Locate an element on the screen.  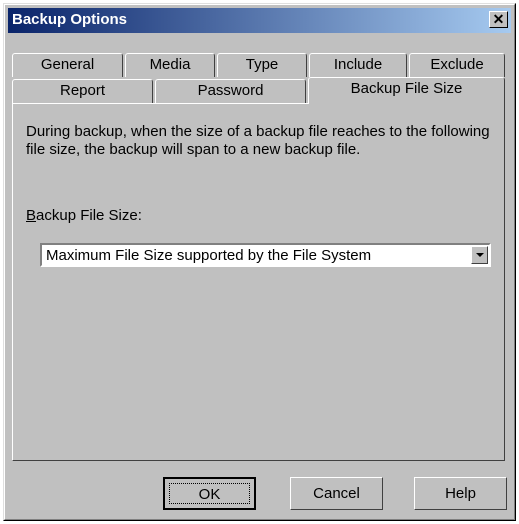
tab-report: Report is located at coordinates (82, 91).